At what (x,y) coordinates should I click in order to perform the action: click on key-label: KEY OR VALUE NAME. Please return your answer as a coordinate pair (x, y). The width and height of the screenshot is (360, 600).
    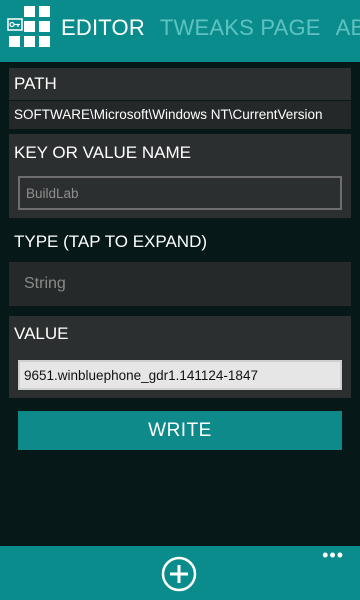
    Looking at the image, I should click on (102, 152).